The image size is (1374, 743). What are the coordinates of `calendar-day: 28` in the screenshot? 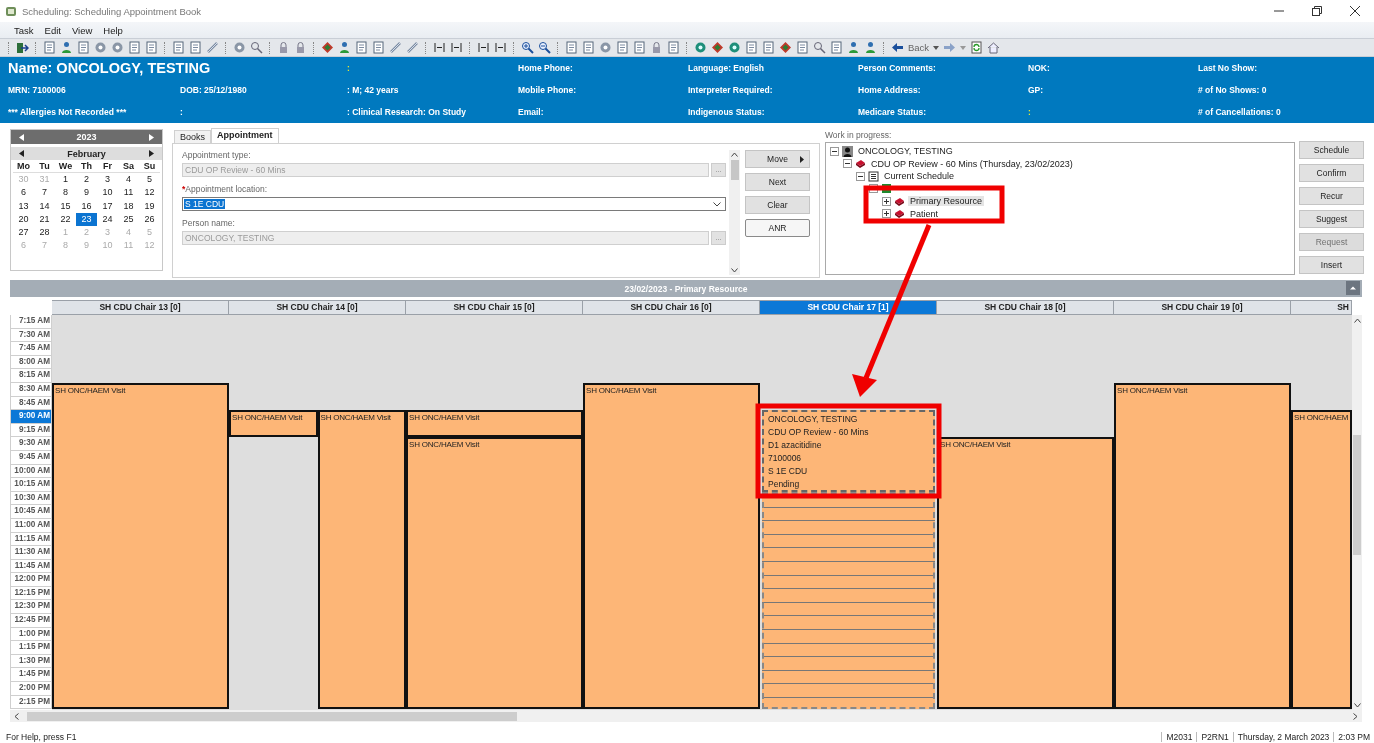 It's located at (44, 232).